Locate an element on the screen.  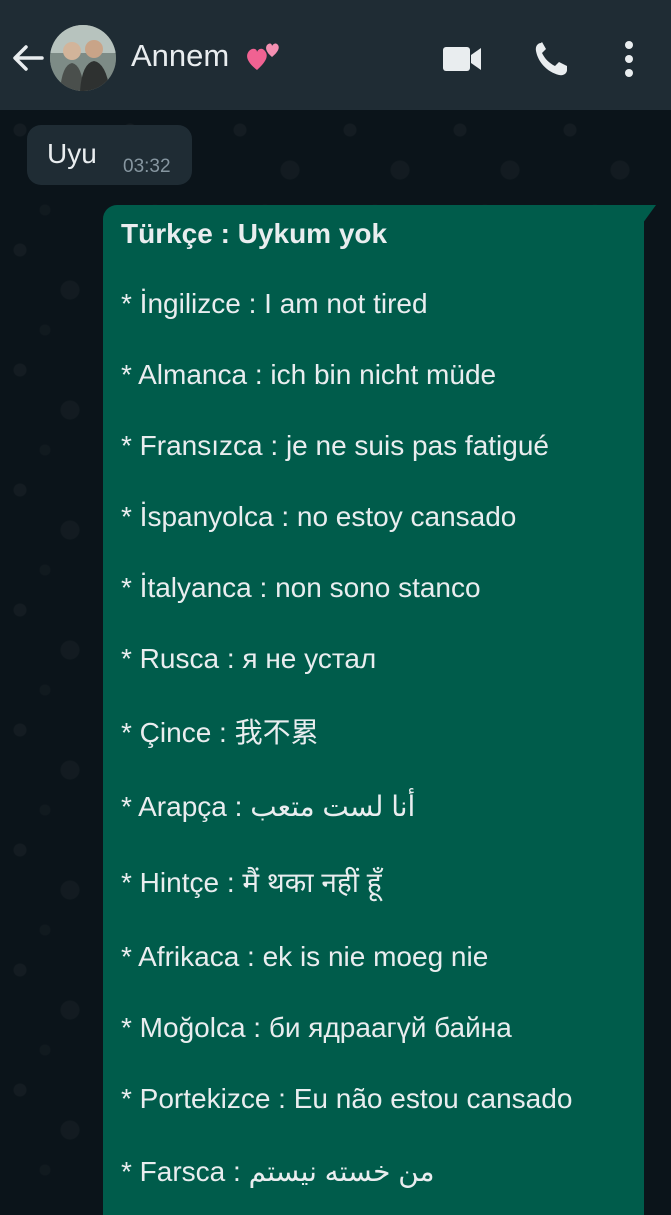
translation-line: * Arapça : أنا لست متعب is located at coordinates (268, 806).